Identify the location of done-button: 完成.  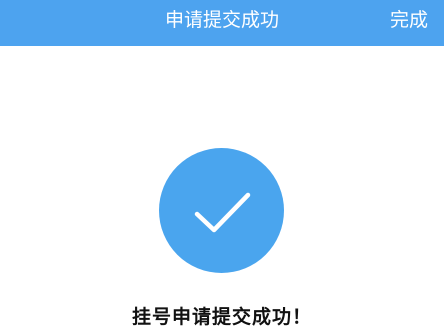
(409, 20).